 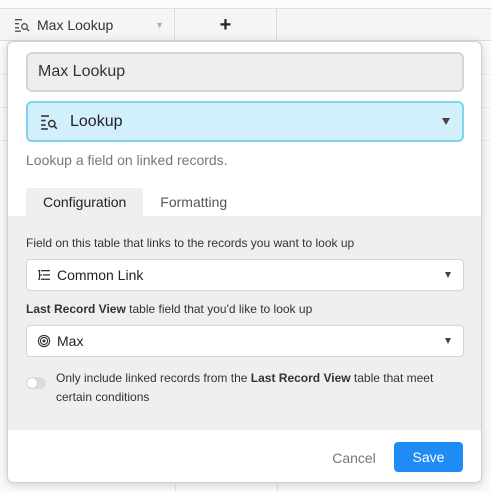 I want to click on condition-toggle, so click(x=36, y=383).